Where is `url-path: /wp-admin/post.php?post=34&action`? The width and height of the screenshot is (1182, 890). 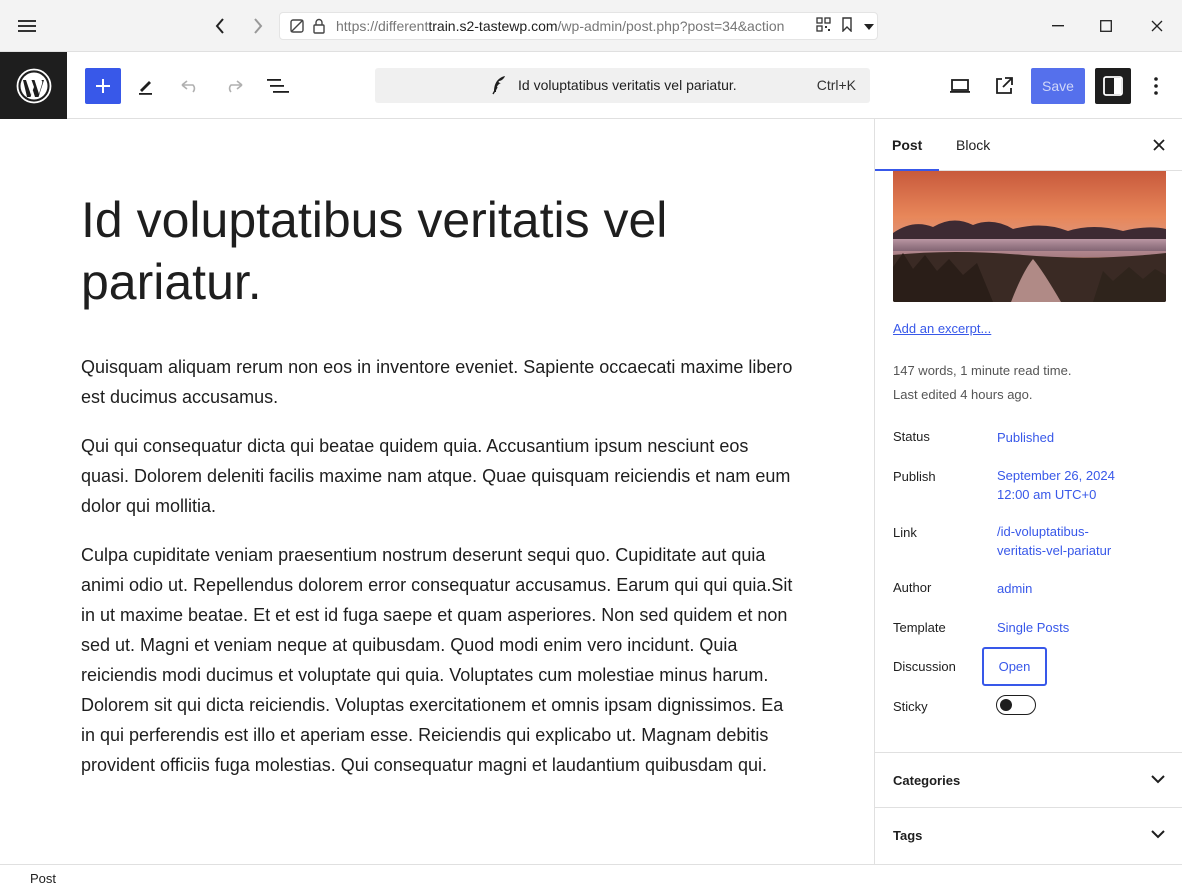 url-path: /wp-admin/post.php?post=34&action is located at coordinates (671, 26).